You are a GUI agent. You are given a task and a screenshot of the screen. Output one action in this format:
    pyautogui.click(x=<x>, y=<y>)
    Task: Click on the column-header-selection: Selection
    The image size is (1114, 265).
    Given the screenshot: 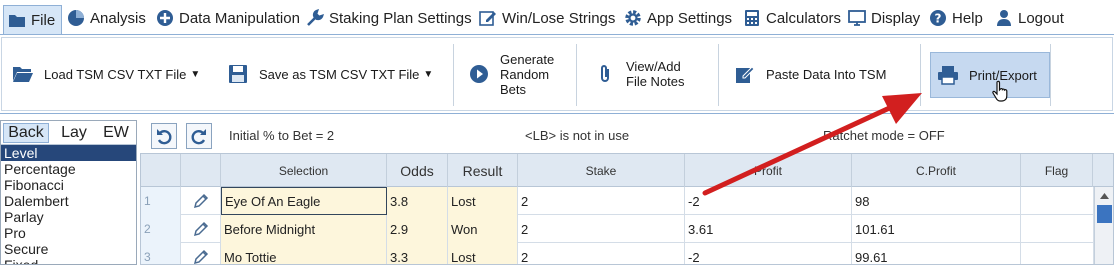 What is the action you would take?
    pyautogui.click(x=304, y=170)
    